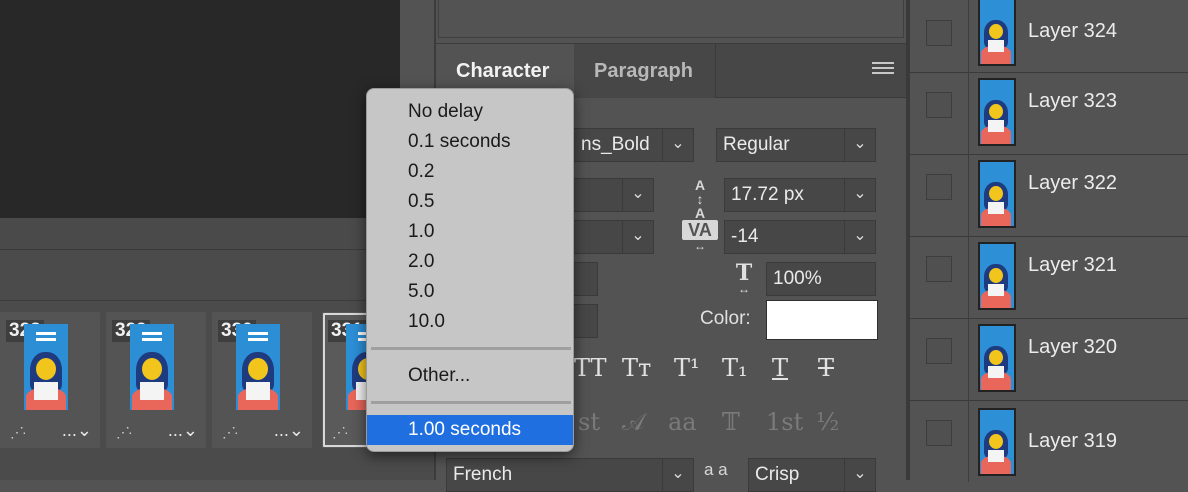 The height and width of the screenshot is (492, 1188). Describe the element at coordinates (470, 430) in the screenshot. I see `menu-item-current-delay: 1.00 seconds` at that location.